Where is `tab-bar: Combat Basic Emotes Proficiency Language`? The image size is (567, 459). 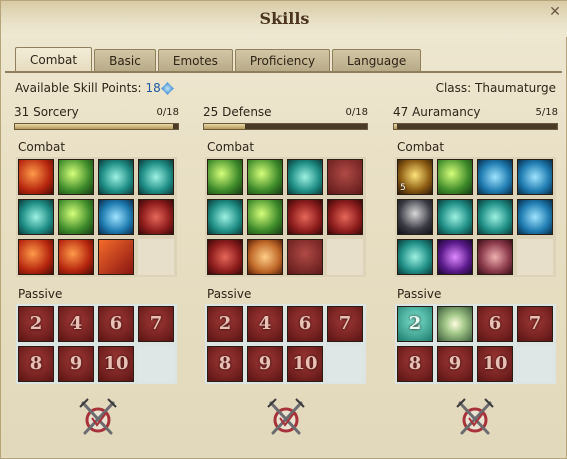 tab-bar: Combat Basic Emotes Proficiency Language is located at coordinates (219, 59).